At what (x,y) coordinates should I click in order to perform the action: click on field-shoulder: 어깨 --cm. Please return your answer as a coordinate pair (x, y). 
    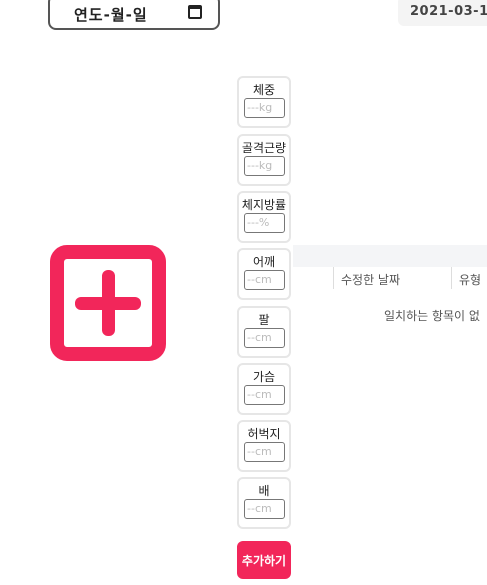
    Looking at the image, I should click on (264, 274).